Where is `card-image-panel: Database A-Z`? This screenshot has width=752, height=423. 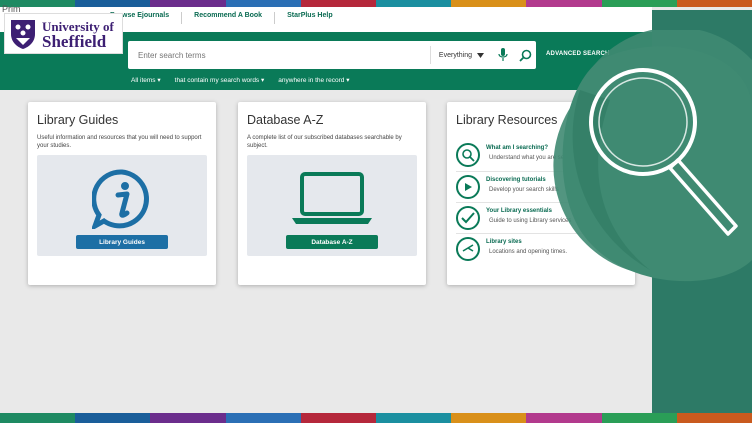
card-image-panel: Database A-Z is located at coordinates (332, 205).